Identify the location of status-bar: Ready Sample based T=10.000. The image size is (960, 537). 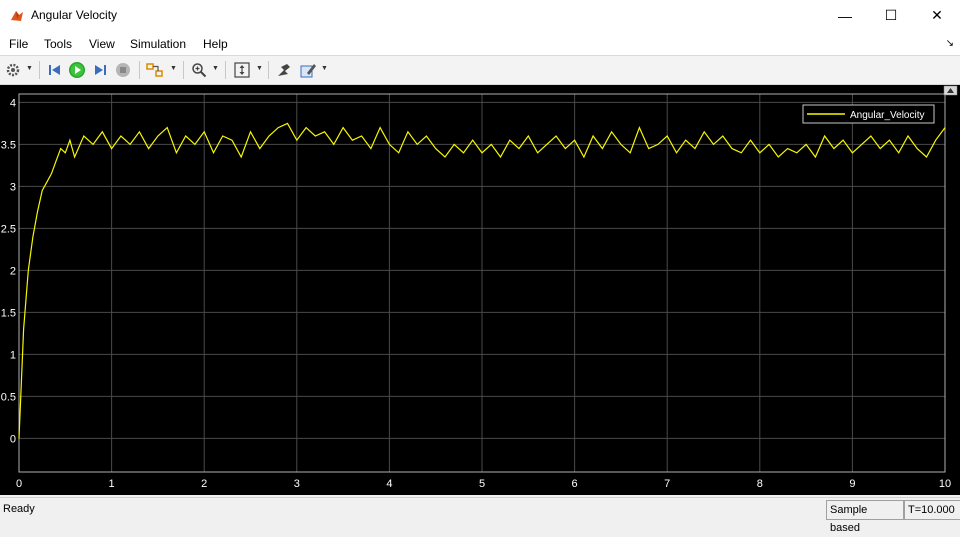
(480, 515).